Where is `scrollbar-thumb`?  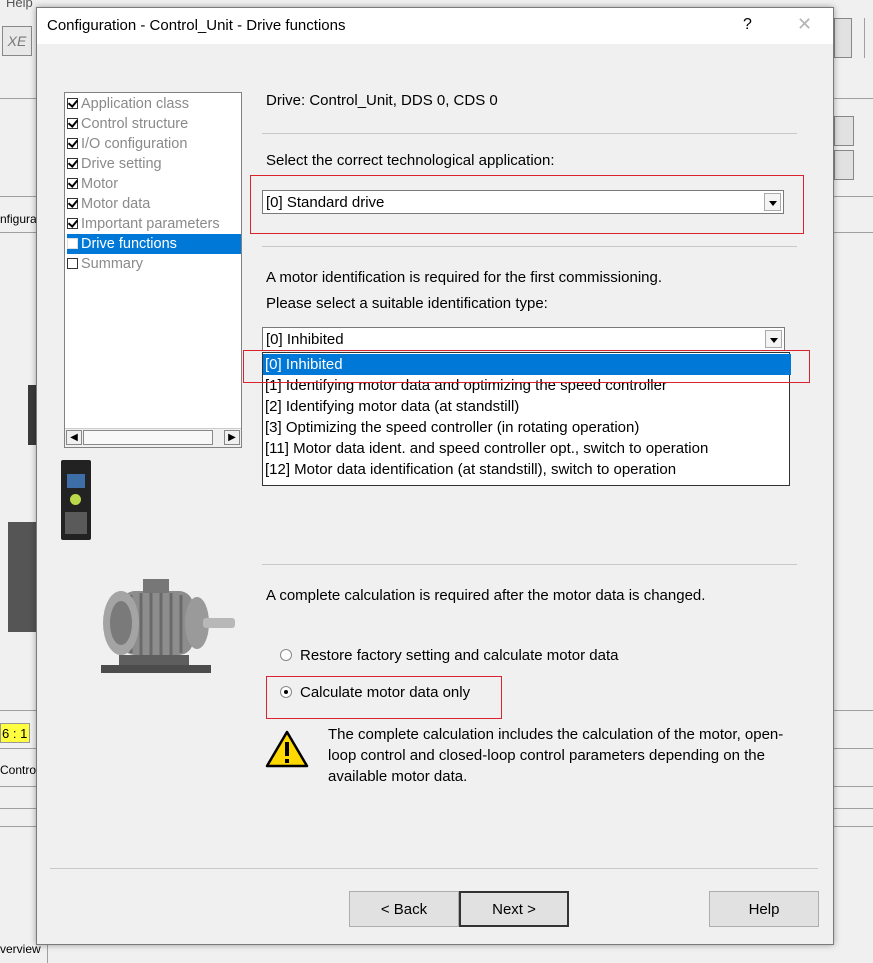 scrollbar-thumb is located at coordinates (148, 437).